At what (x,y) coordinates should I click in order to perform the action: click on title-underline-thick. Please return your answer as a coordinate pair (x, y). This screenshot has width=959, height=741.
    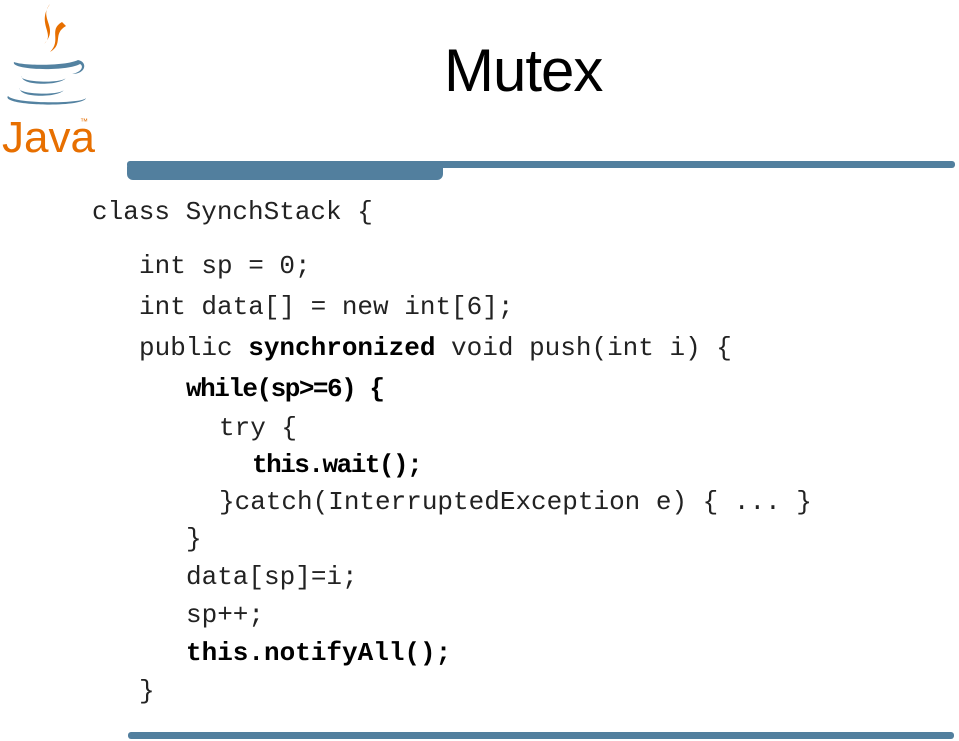
    Looking at the image, I should click on (285, 170).